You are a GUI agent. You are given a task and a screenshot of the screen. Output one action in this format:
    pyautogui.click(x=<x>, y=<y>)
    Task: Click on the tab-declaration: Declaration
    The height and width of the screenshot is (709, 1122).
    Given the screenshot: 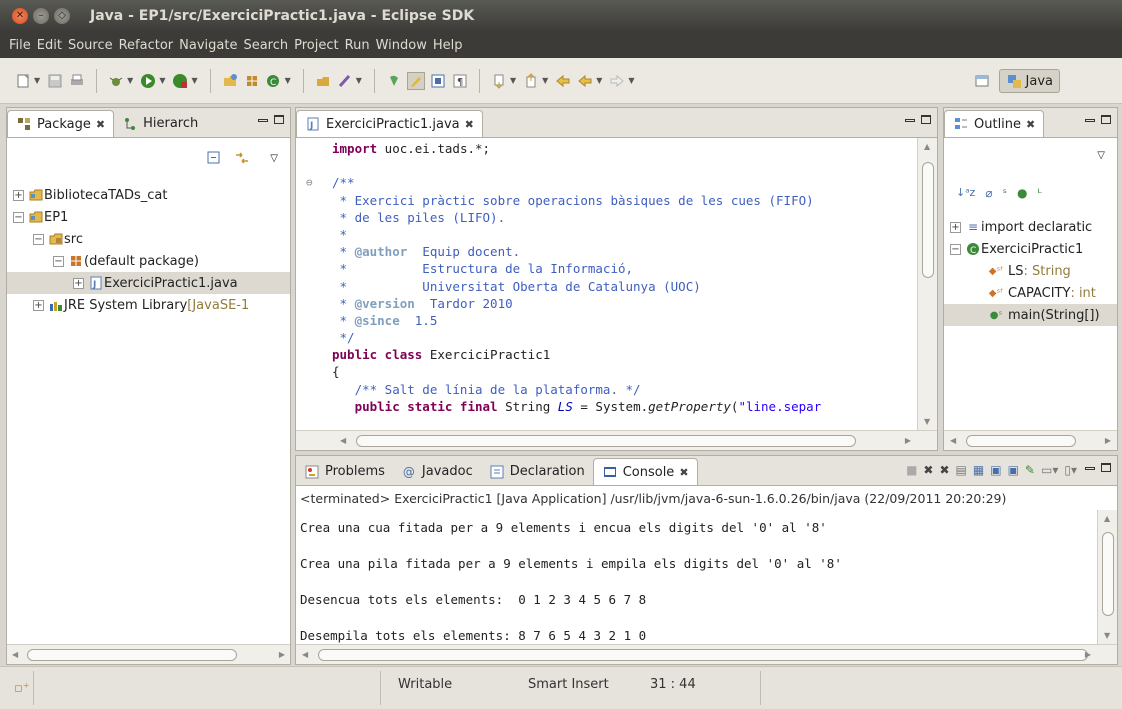 What is the action you would take?
    pyautogui.click(x=537, y=471)
    